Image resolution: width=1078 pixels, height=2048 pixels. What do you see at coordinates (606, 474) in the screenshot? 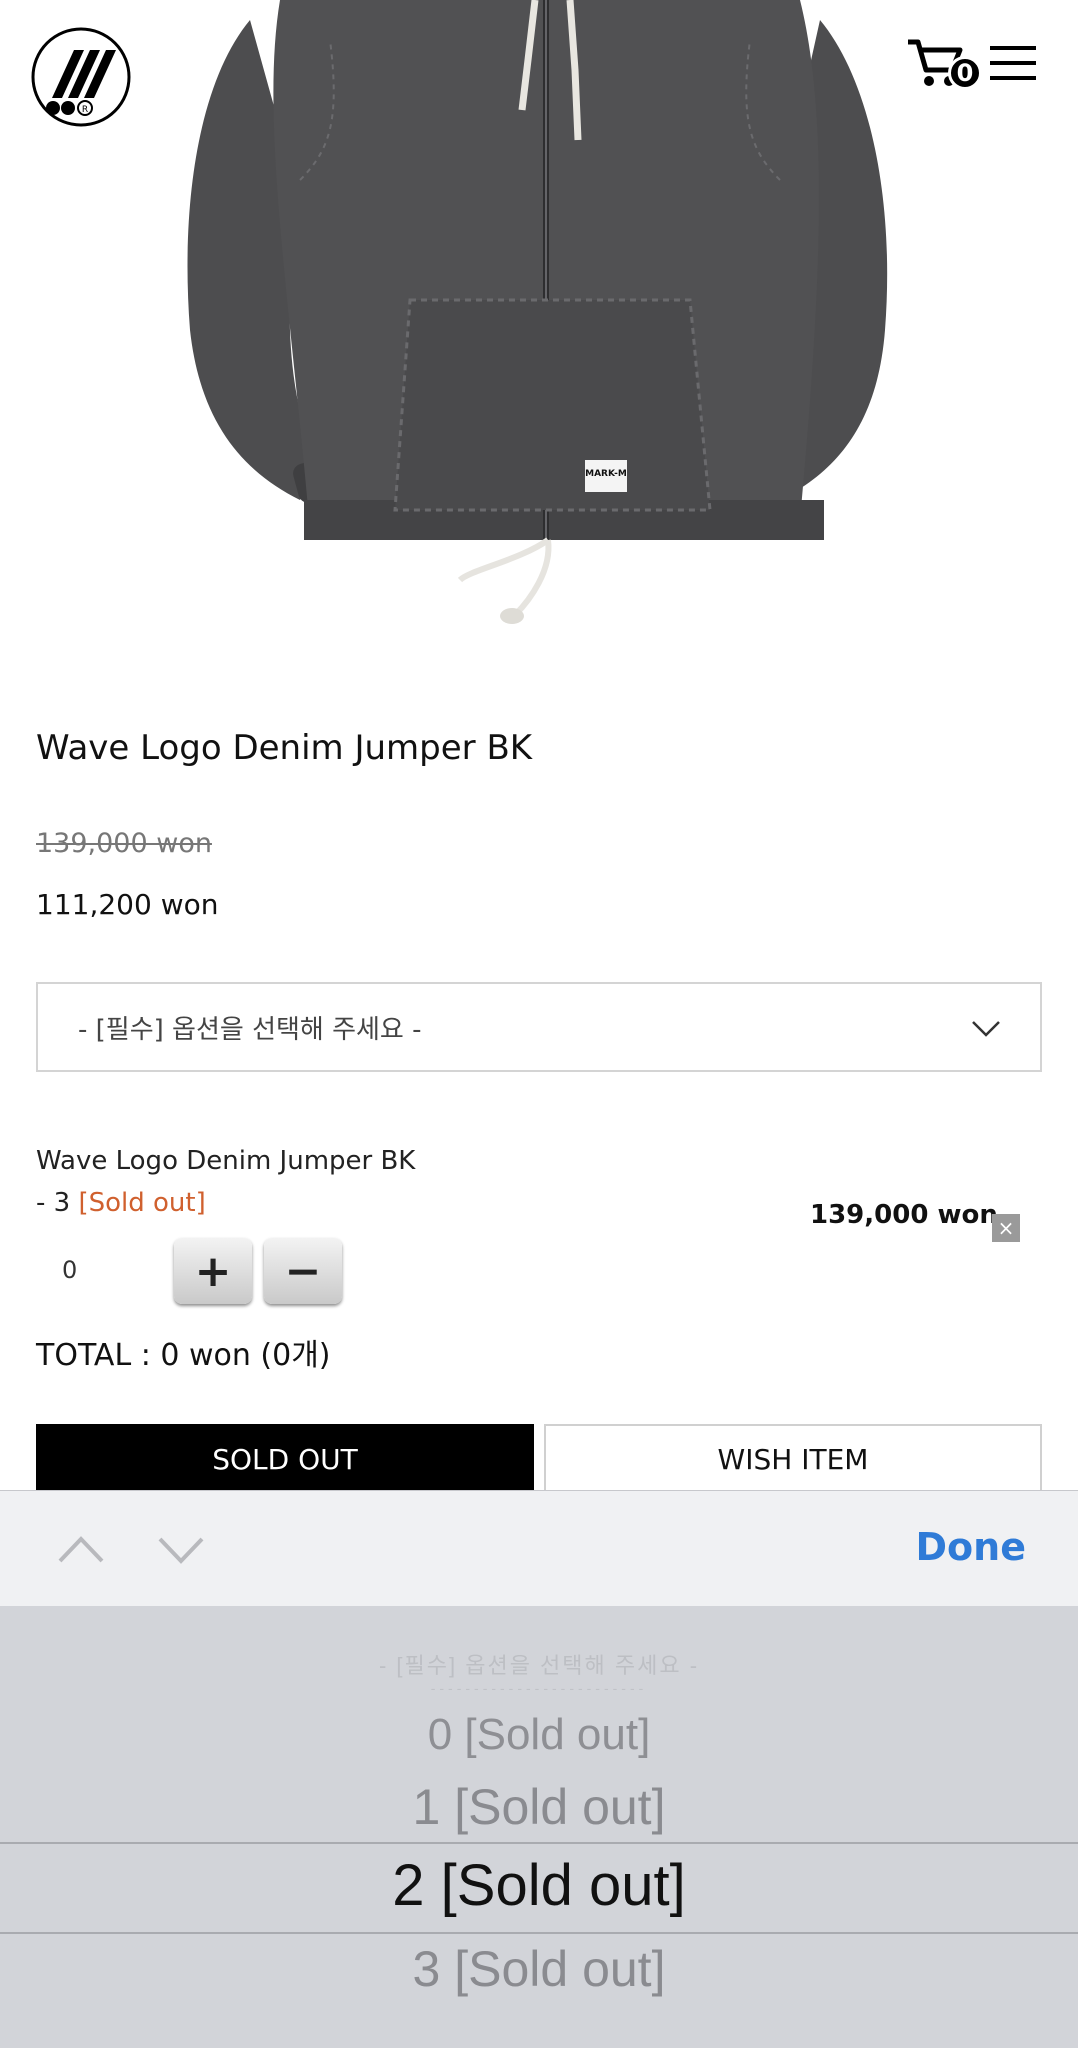
I see `product-label-text: MARK-M` at bounding box center [606, 474].